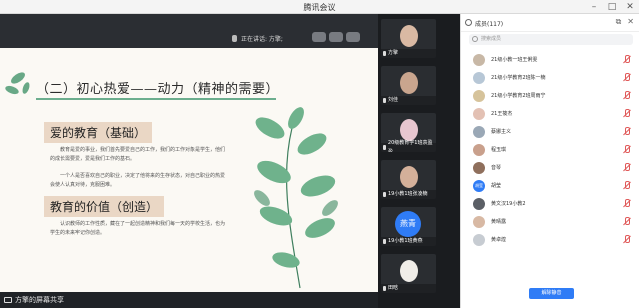 The width and height of the screenshot is (639, 308). What do you see at coordinates (496, 186) in the screenshot?
I see `member-name: 胡莹` at bounding box center [496, 186].